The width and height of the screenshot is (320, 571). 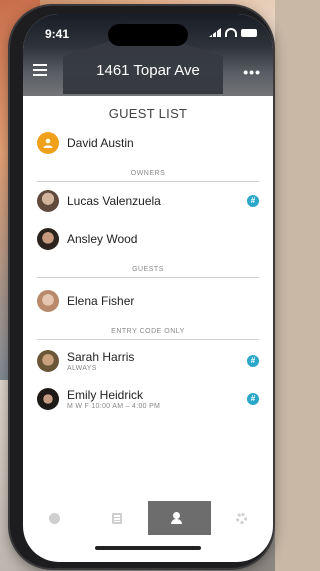 I want to click on section-guests: GUESTS, so click(x=148, y=271).